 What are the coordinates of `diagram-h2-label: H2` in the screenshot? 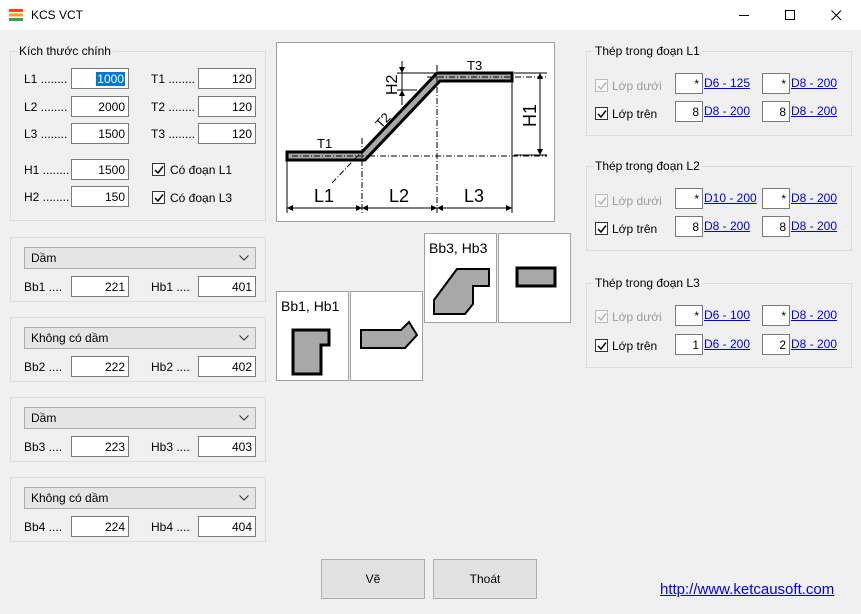 It's located at (392, 84).